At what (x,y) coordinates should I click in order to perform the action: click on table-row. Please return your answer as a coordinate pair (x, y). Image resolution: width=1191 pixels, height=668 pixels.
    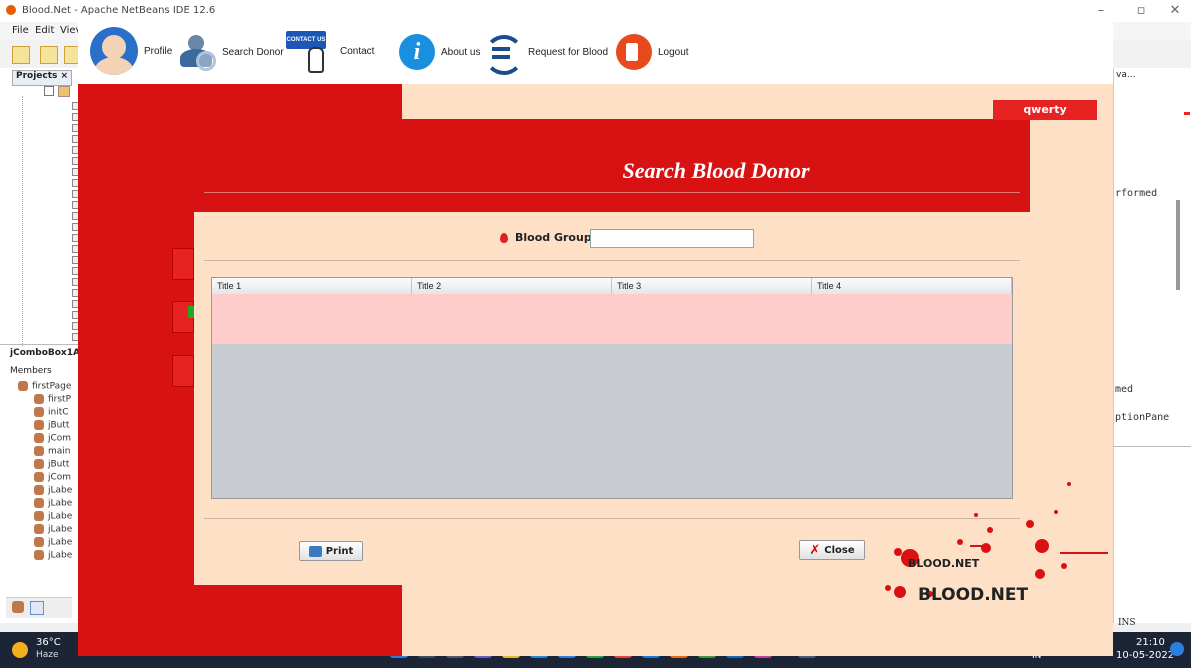
    Looking at the image, I should click on (612, 319).